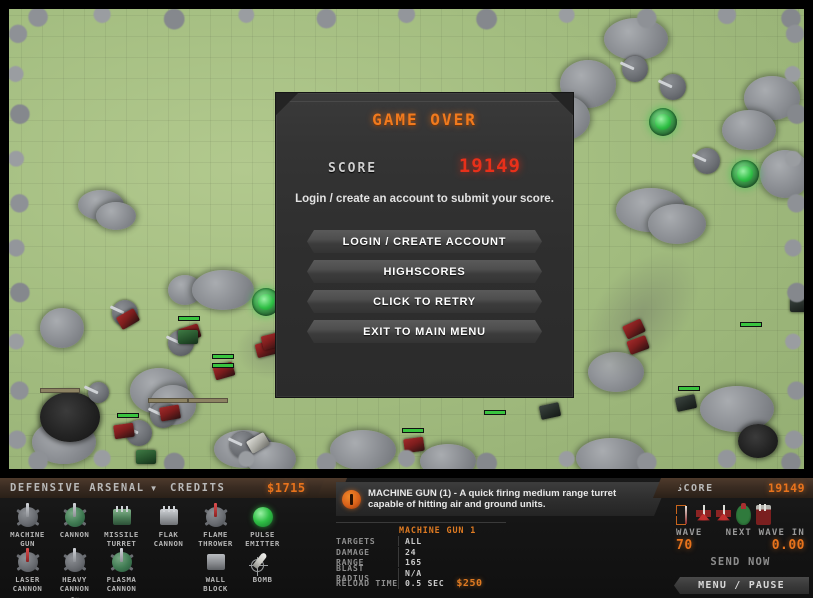 Image resolution: width=813 pixels, height=598 pixels. Describe the element at coordinates (452, 541) in the screenshot. I see `tower-stat-value: ALL` at that location.